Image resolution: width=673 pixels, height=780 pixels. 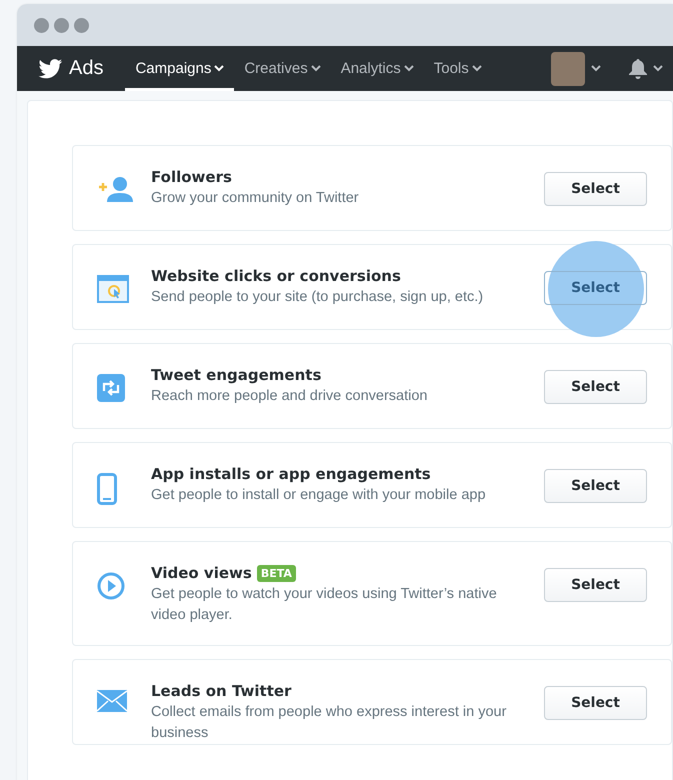 I want to click on objective-description: Reach more people and drive conversation, so click(x=289, y=396).